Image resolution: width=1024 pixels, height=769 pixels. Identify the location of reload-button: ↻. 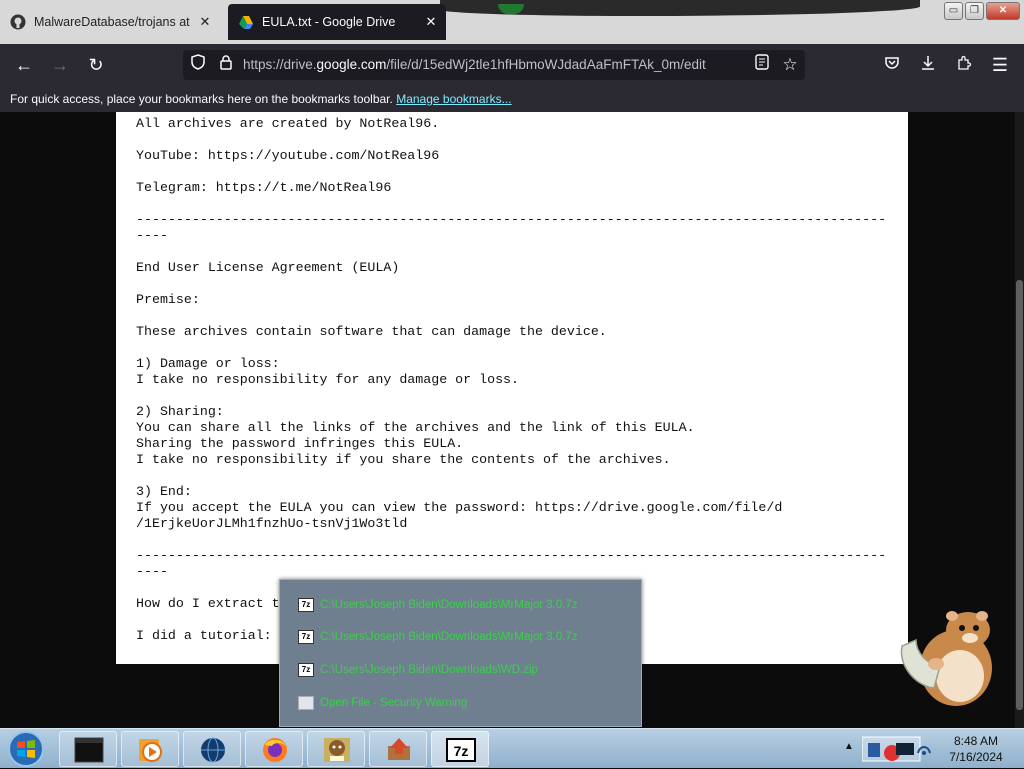
(96, 65).